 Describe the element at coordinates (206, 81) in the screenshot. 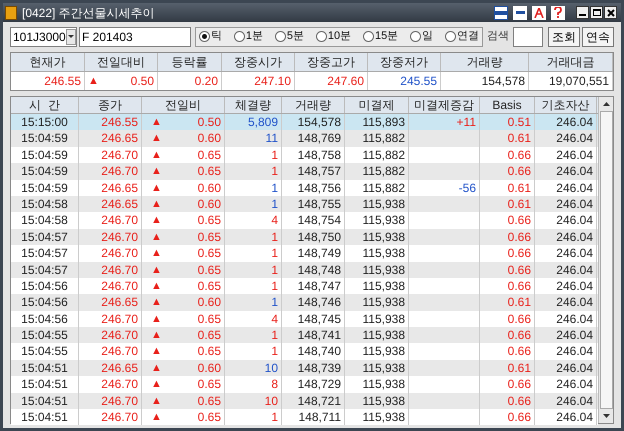

I see `summary-value: 0.20` at that location.